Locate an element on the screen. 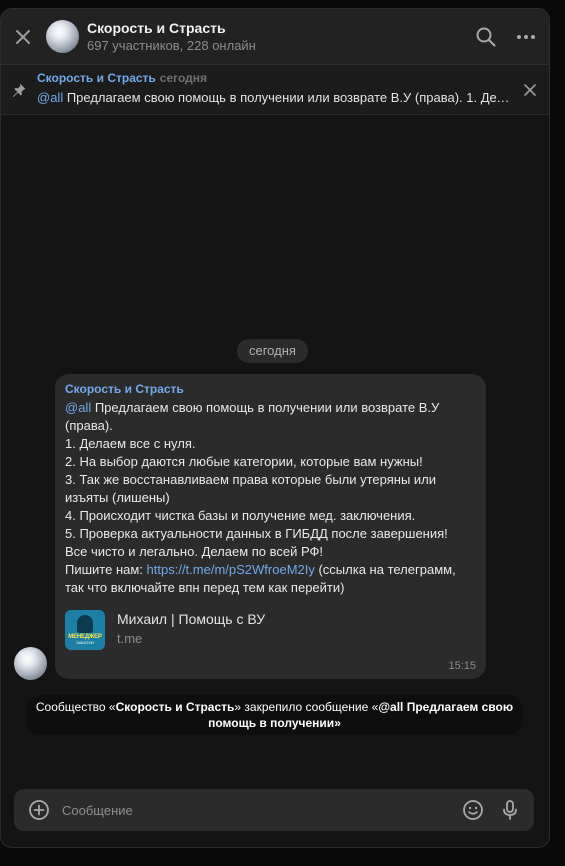 This screenshot has height=866, width=565. message-link: https://t.me/m/pS2WfroeM2Iy is located at coordinates (231, 569).